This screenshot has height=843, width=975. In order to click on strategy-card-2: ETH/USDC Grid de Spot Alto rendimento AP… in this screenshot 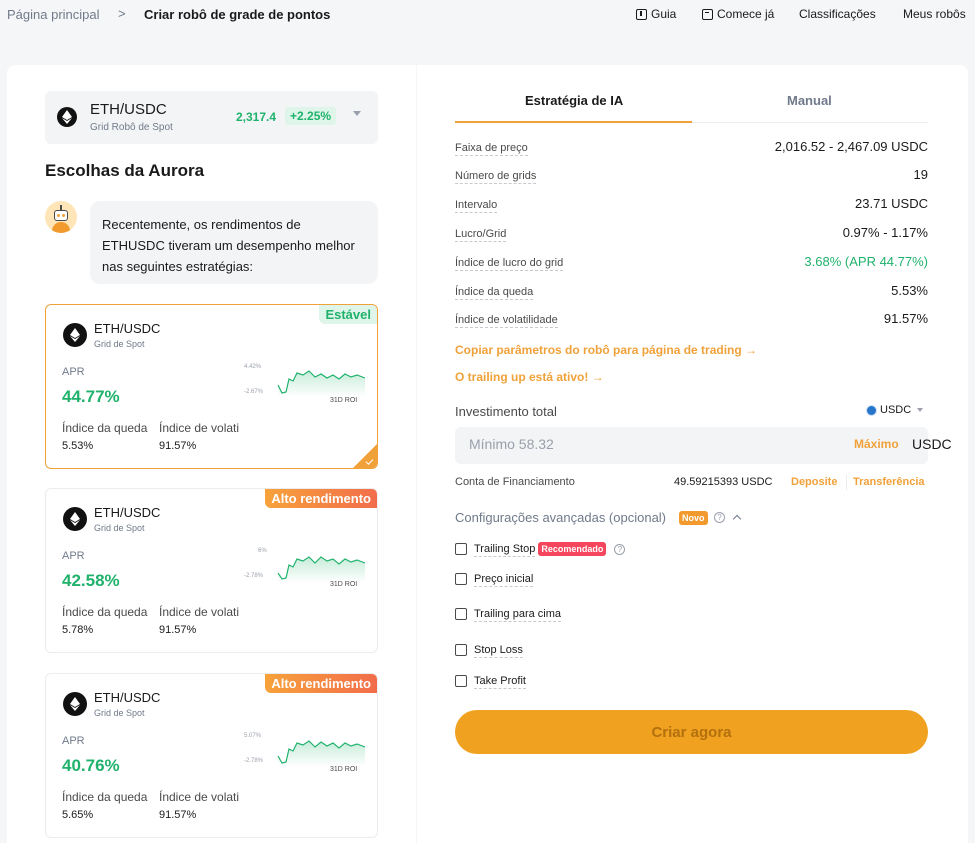, I will do `click(211, 570)`.